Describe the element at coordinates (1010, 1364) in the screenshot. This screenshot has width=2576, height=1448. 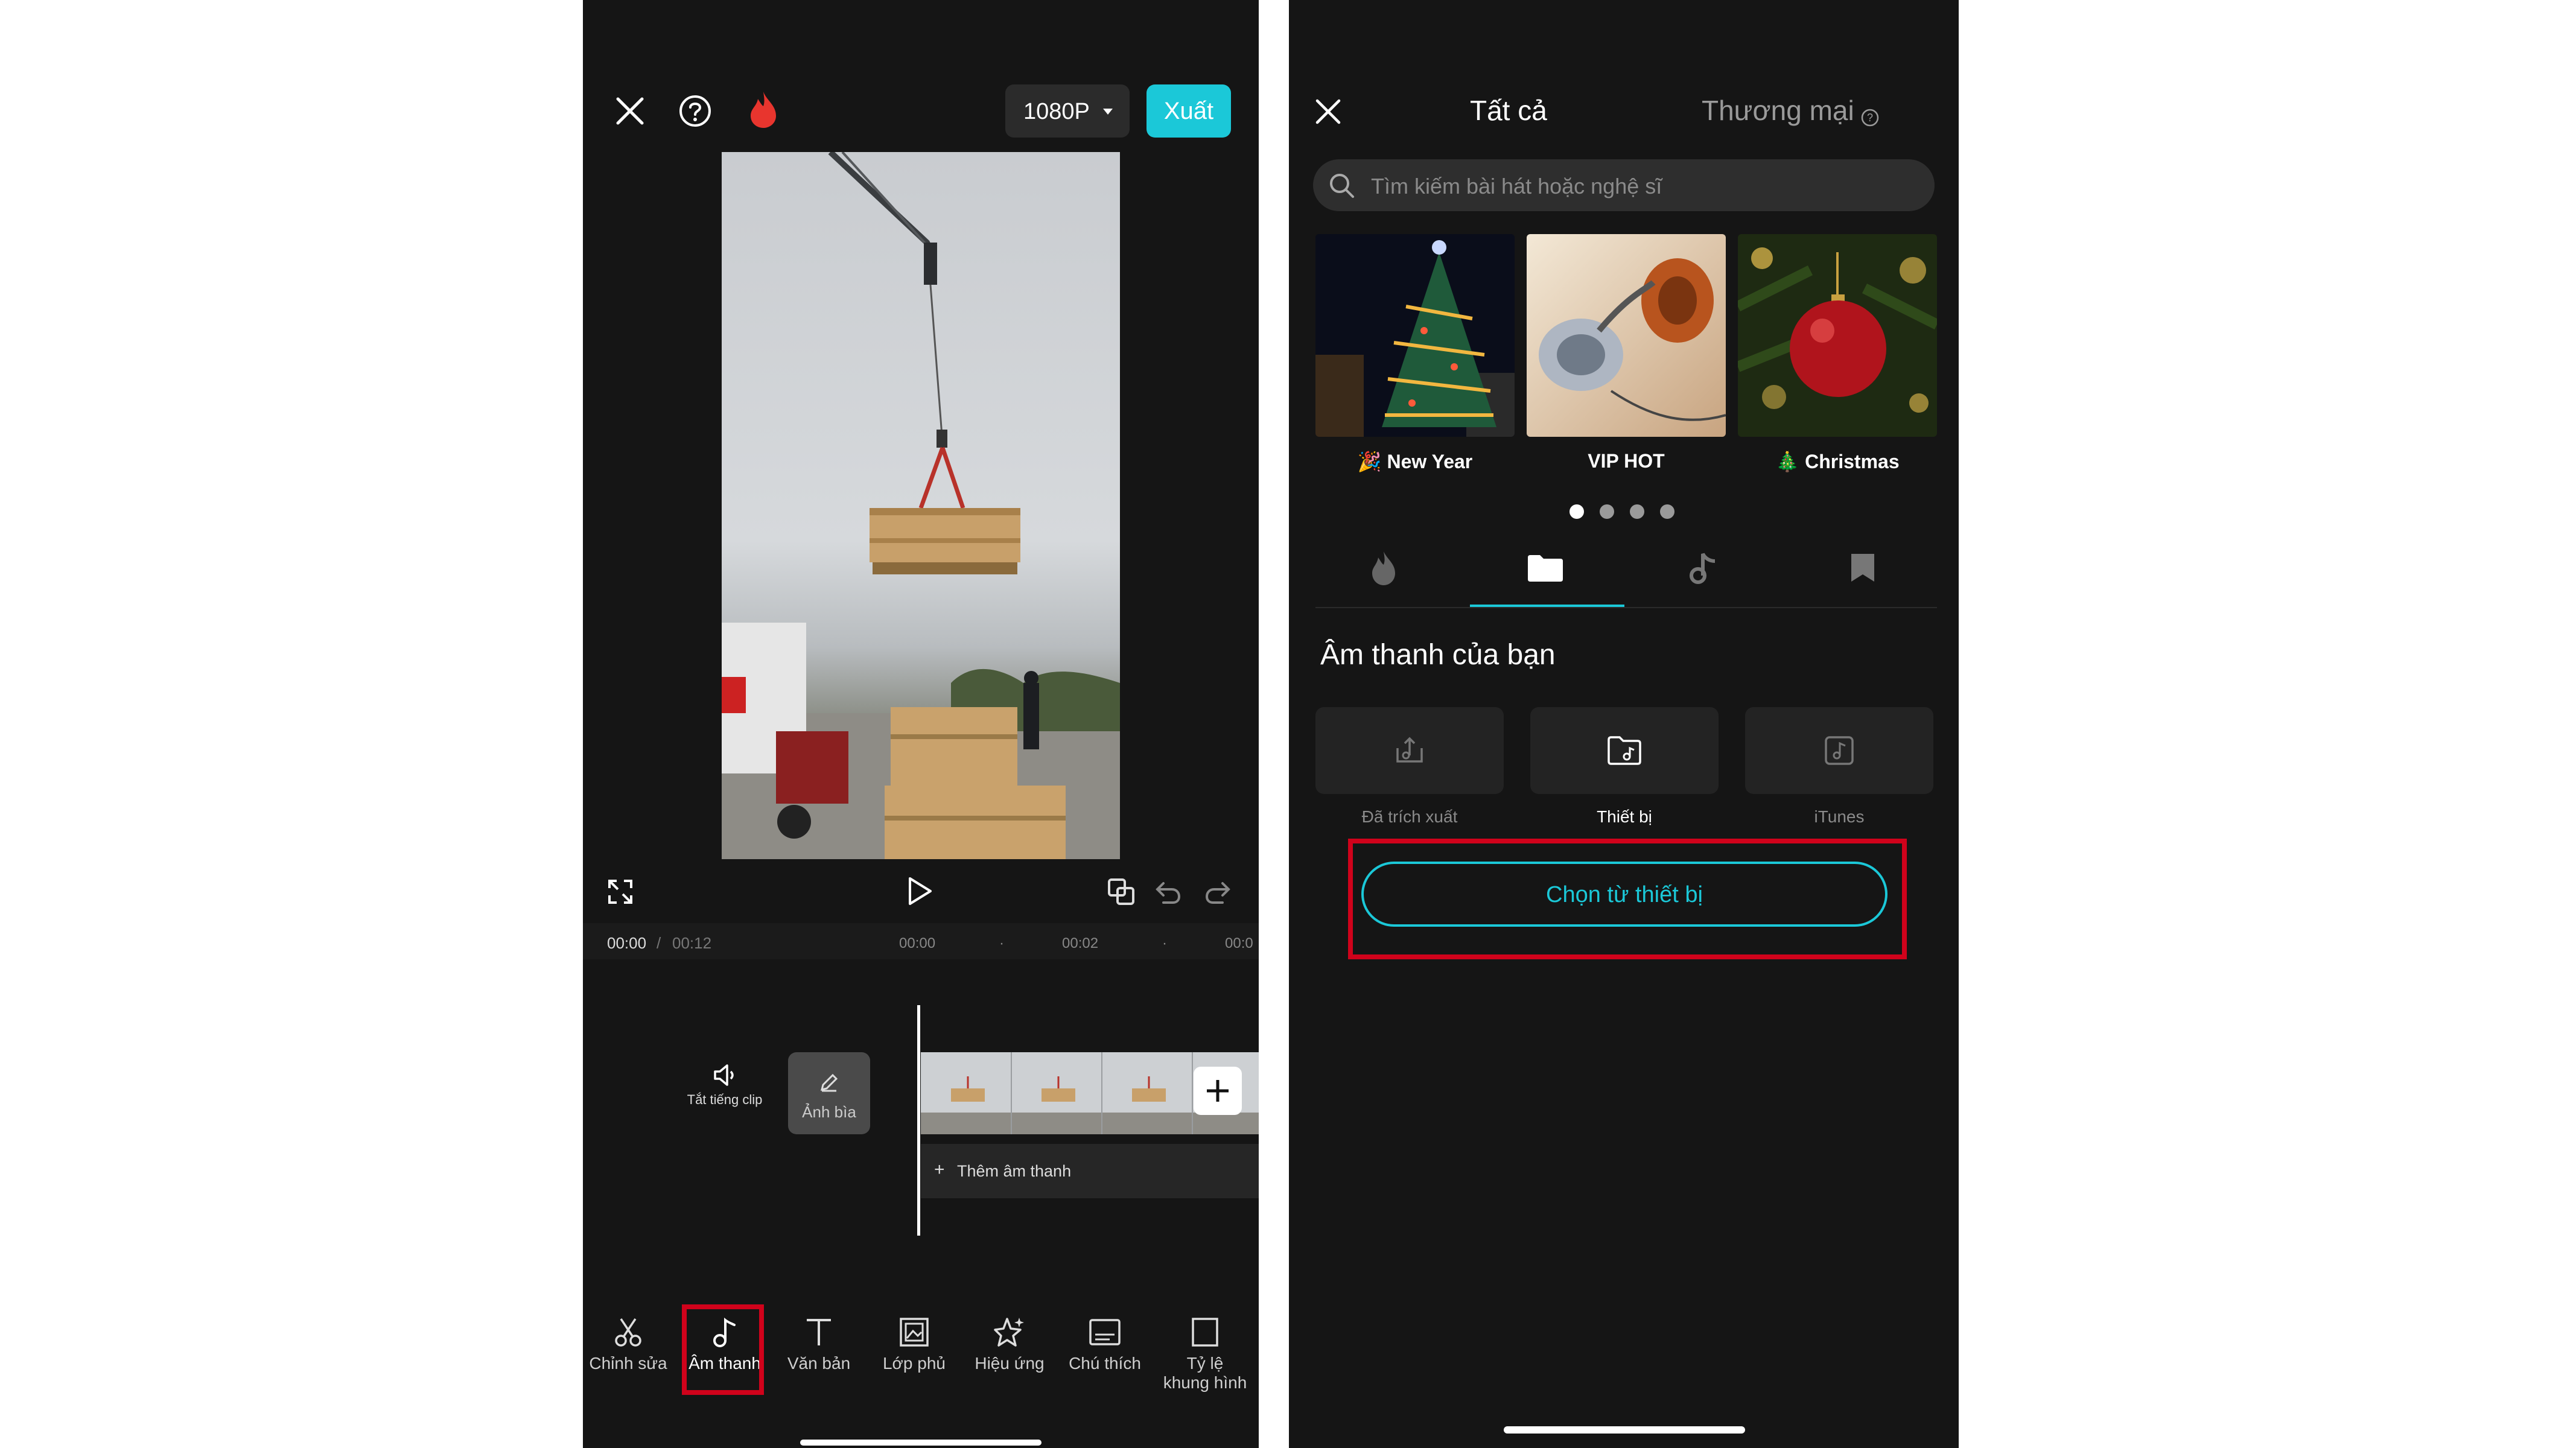
I see `tool-label: Hiệu ứng` at that location.